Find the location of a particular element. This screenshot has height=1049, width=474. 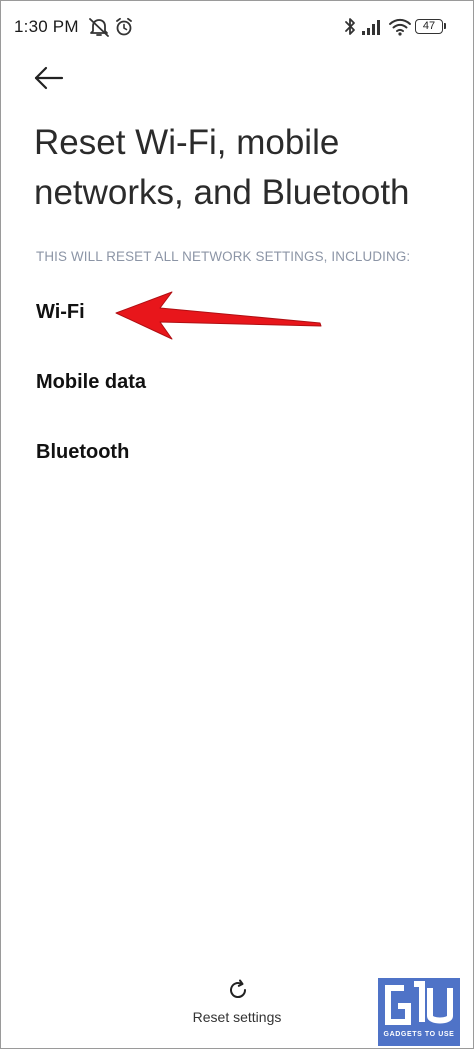

gadgets-to-use-logo-icon is located at coordinates (419, 1003).